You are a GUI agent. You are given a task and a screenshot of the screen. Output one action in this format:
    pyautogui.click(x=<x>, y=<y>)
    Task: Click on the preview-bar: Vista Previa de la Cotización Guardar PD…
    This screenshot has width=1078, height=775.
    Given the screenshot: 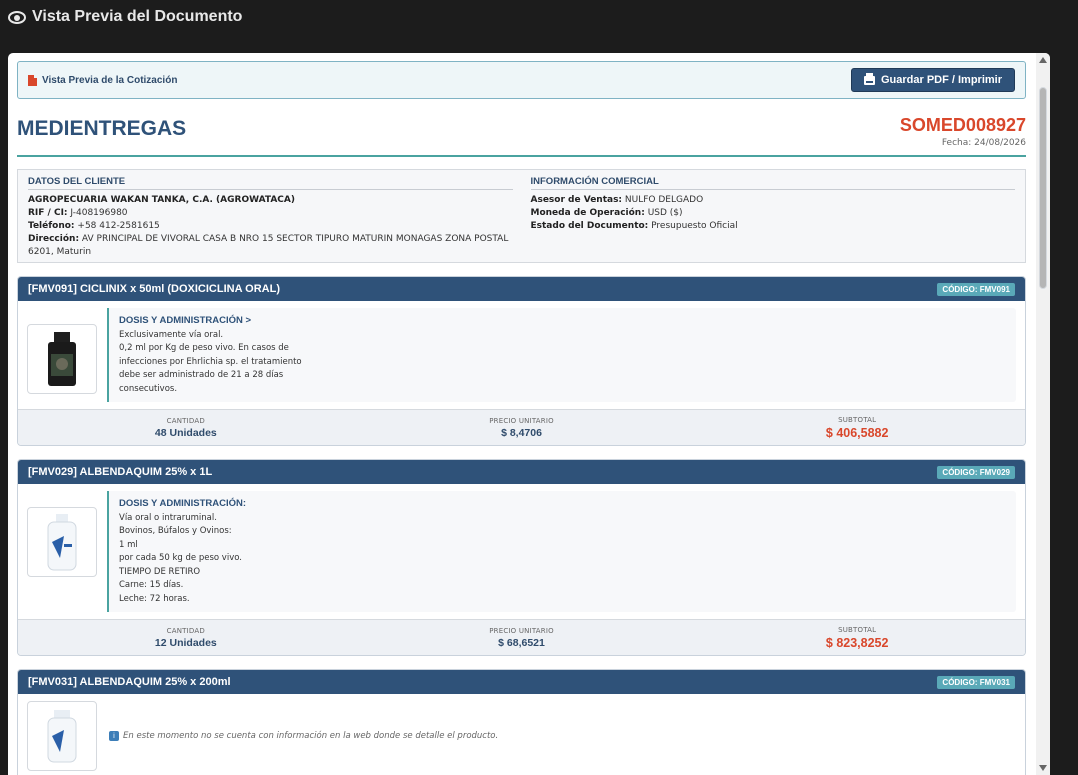 What is the action you would take?
    pyautogui.click(x=521, y=80)
    